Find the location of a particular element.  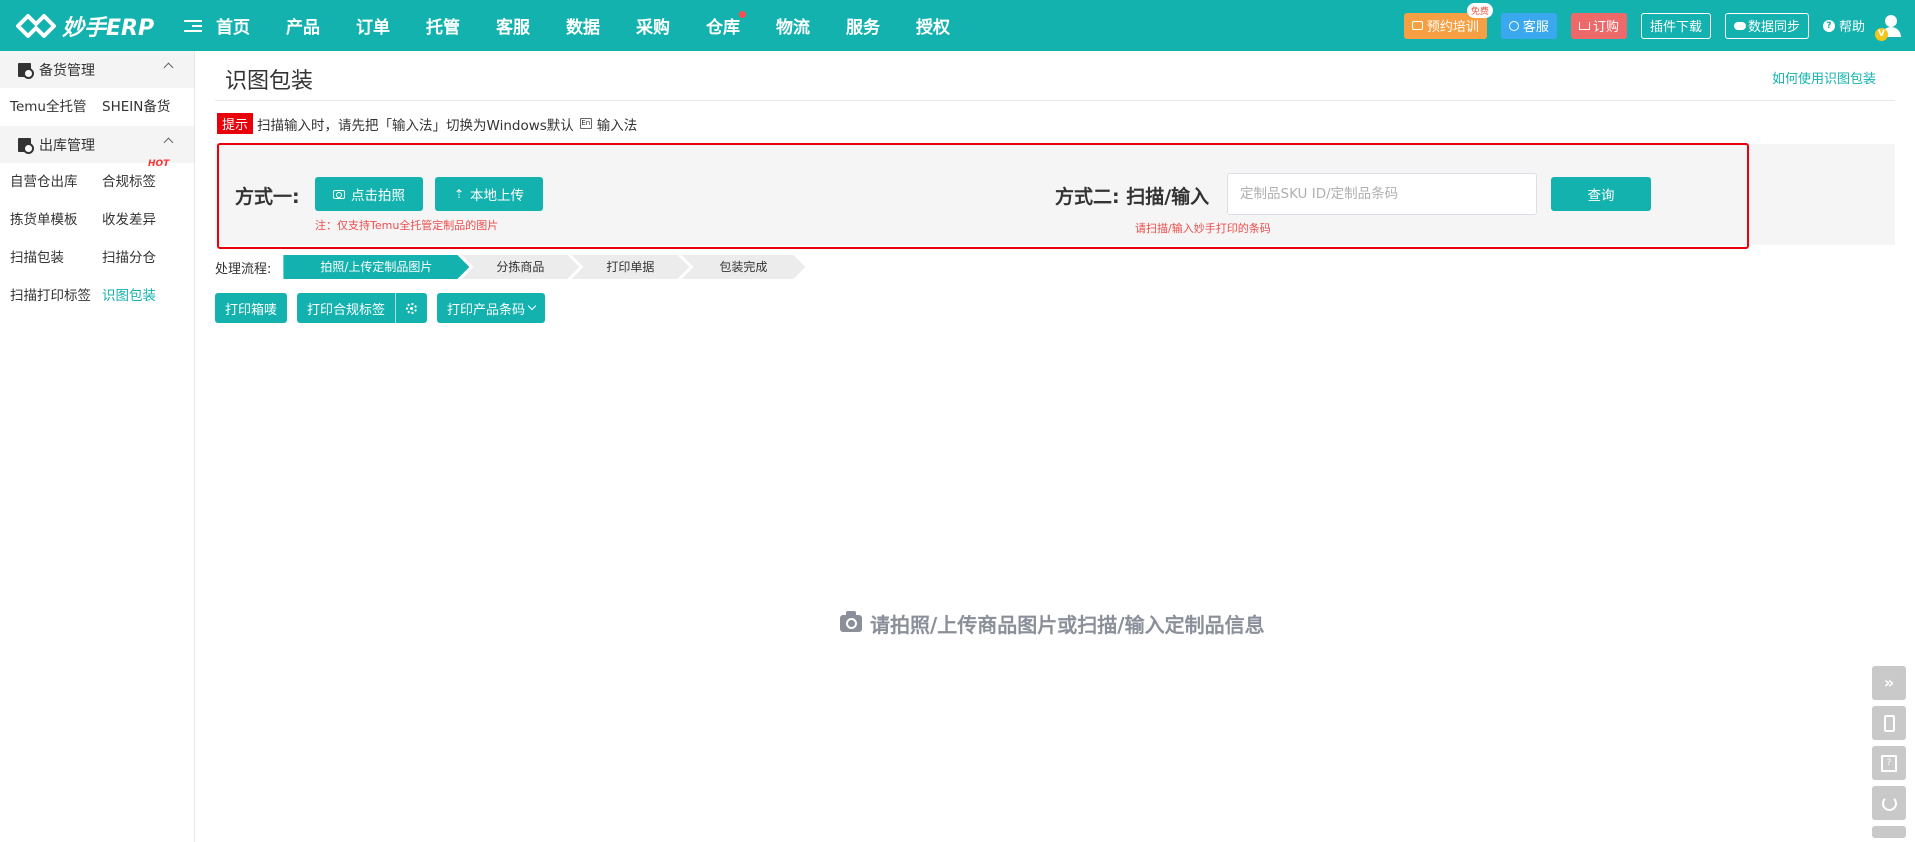

local-upload-label: 本地上传 is located at coordinates (497, 196).